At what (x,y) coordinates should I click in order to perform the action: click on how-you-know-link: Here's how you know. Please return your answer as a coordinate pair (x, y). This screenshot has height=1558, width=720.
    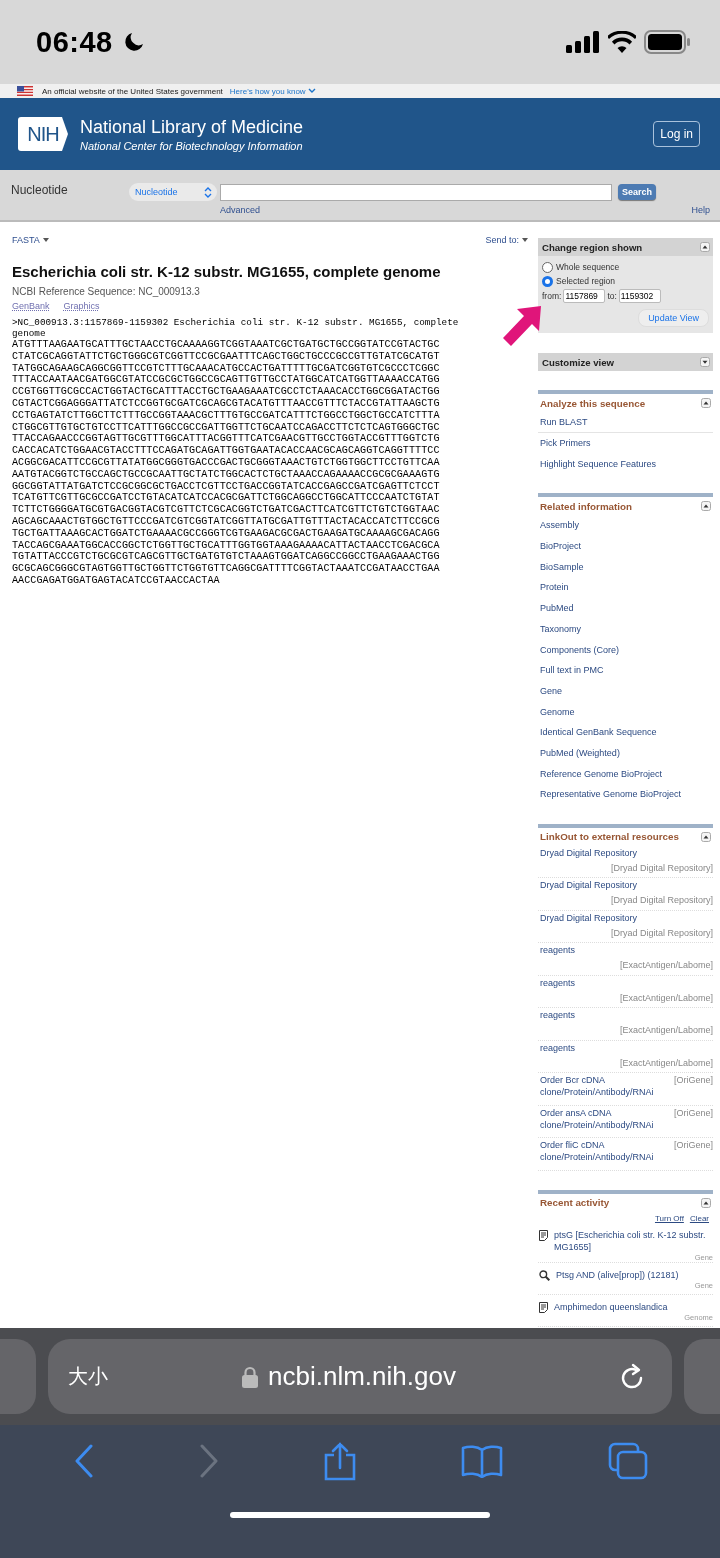
    Looking at the image, I should click on (272, 91).